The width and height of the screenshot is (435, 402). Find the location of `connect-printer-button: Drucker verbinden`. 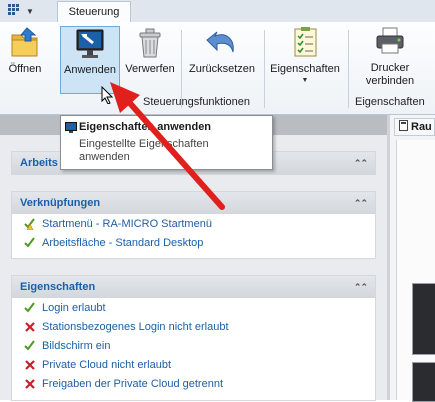

connect-printer-button: Drucker verbinden is located at coordinates (390, 60).